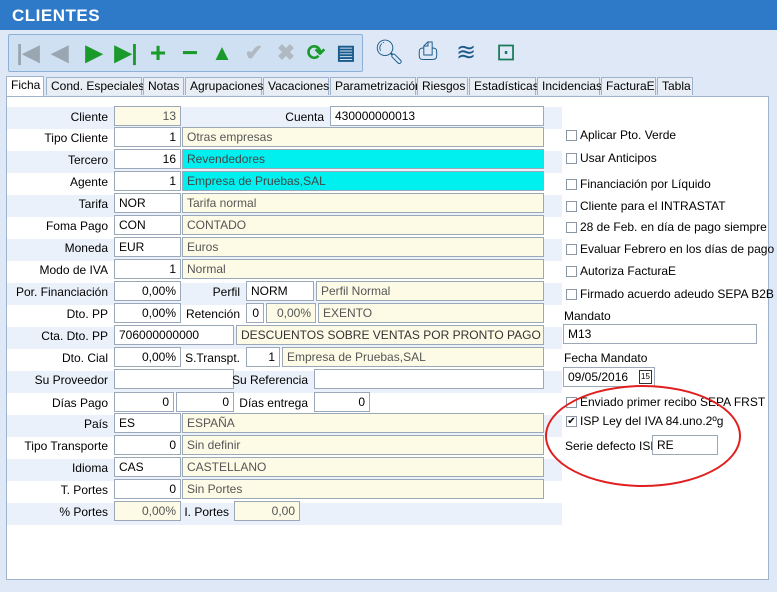 The width and height of the screenshot is (777, 592). Describe the element at coordinates (147, 203) in the screenshot. I see `tarifa-code: NOR` at that location.